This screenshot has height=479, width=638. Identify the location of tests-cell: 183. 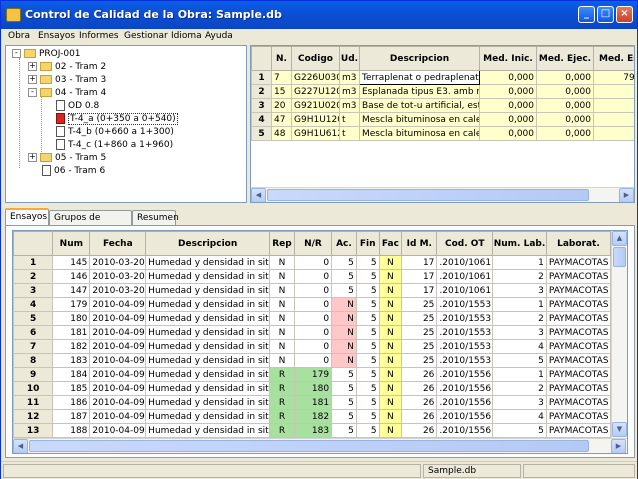
(313, 430).